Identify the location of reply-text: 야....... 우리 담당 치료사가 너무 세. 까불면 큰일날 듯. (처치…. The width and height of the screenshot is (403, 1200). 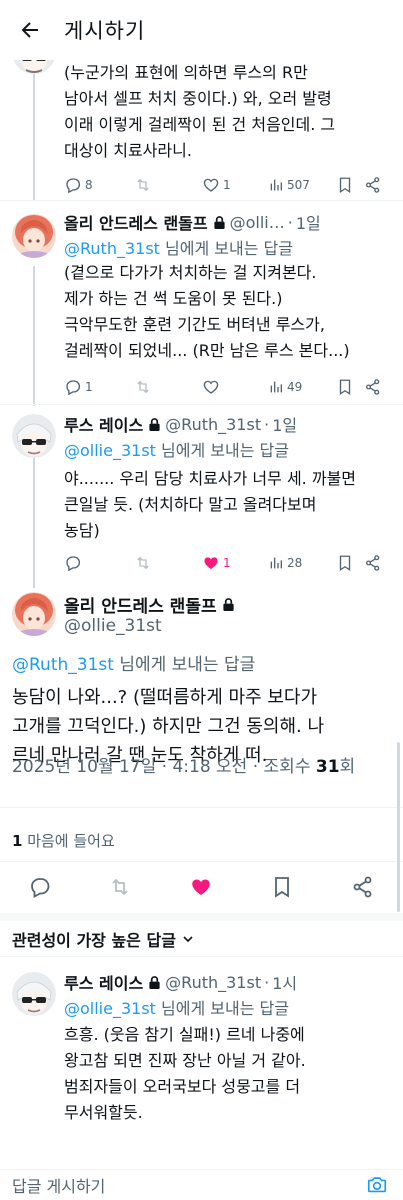
(210, 504).